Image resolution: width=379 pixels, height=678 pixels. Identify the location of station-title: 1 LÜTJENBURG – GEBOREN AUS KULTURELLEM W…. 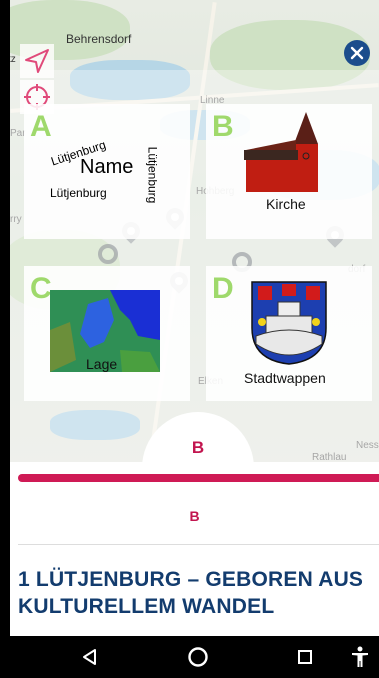
(191, 593).